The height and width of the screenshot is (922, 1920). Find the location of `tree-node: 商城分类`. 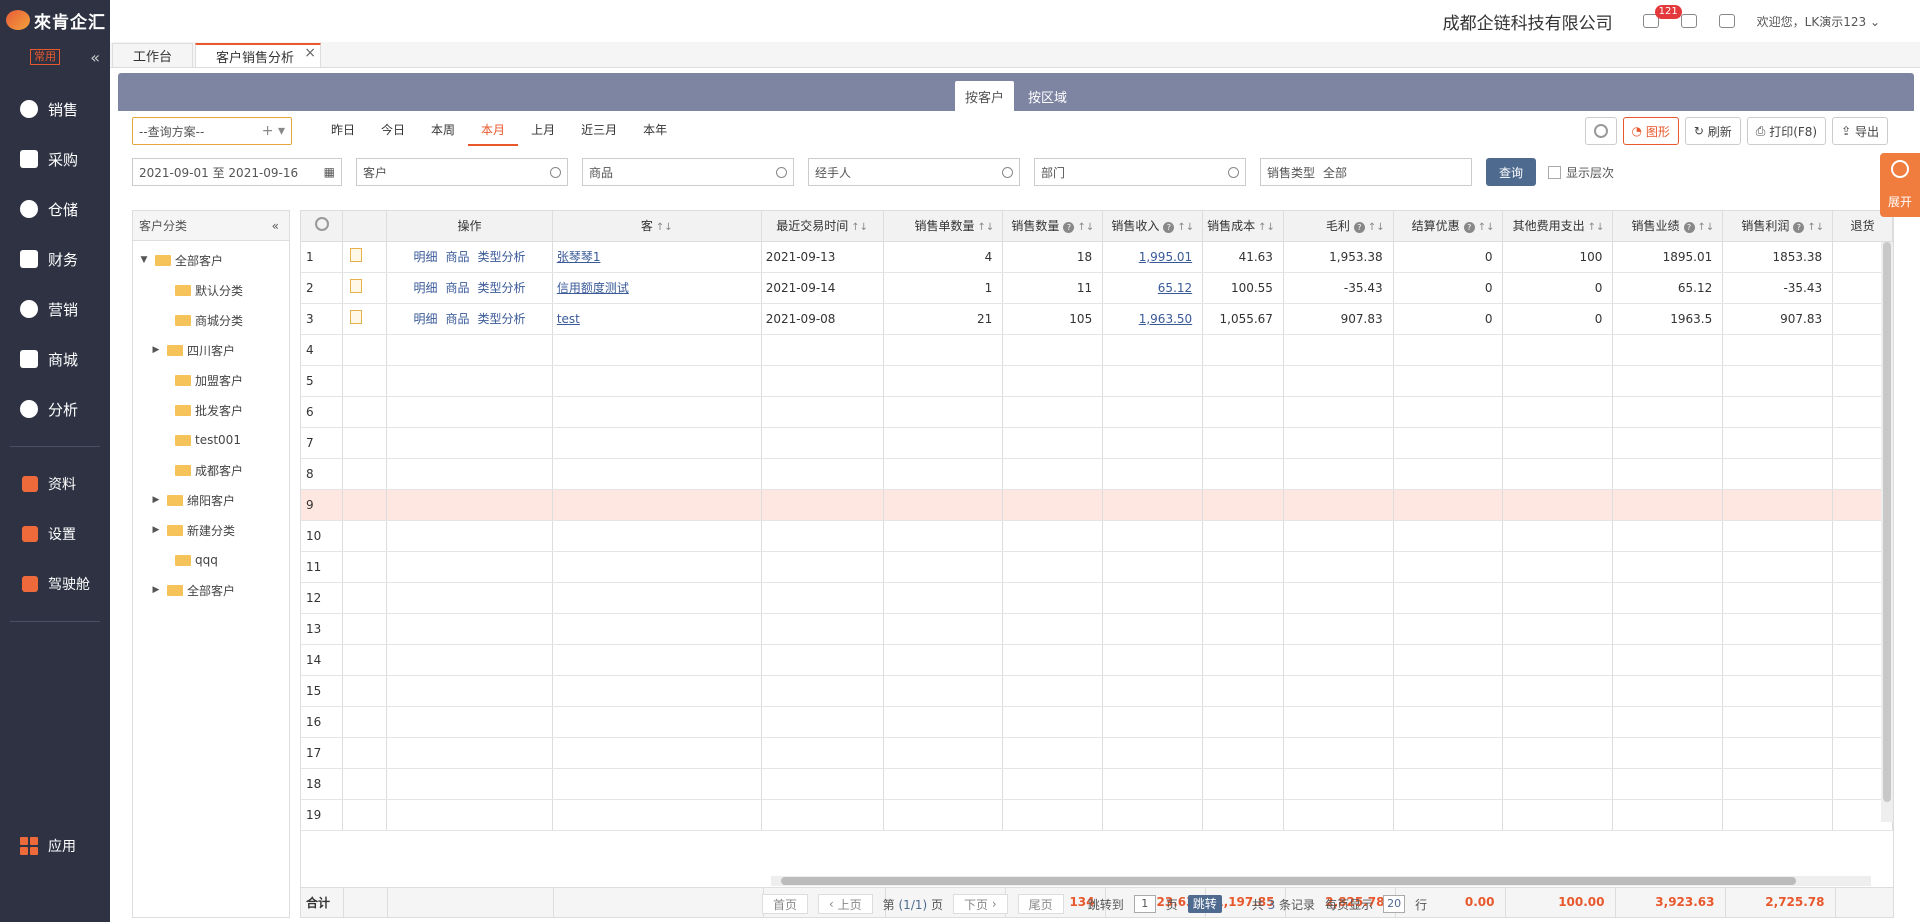

tree-node: 商城分类 is located at coordinates (211, 320).